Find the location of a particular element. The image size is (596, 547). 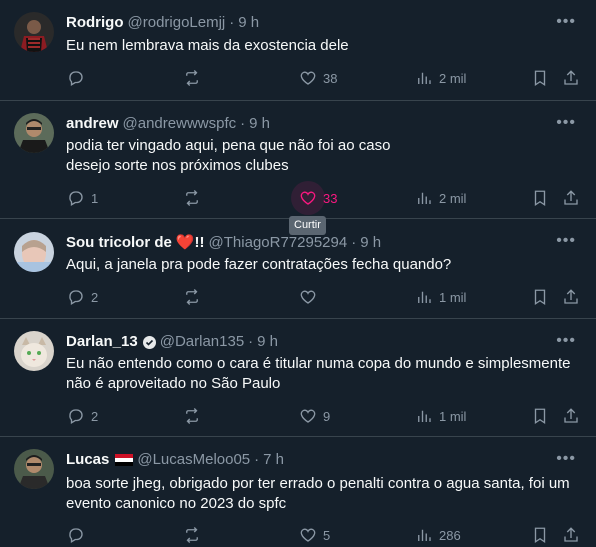

like-button: 9 is located at coordinates (314, 416).